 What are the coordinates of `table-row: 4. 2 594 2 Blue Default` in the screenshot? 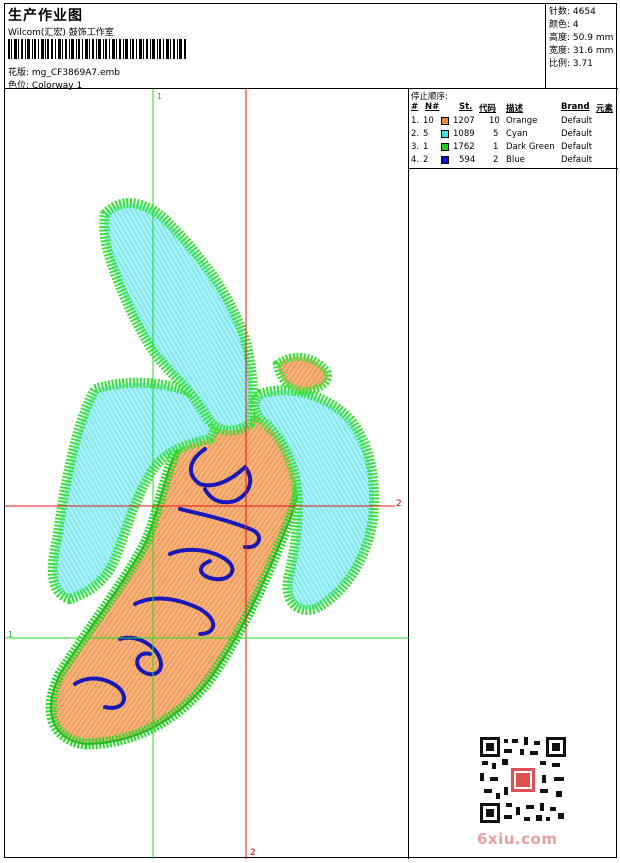 It's located at (502, 160).